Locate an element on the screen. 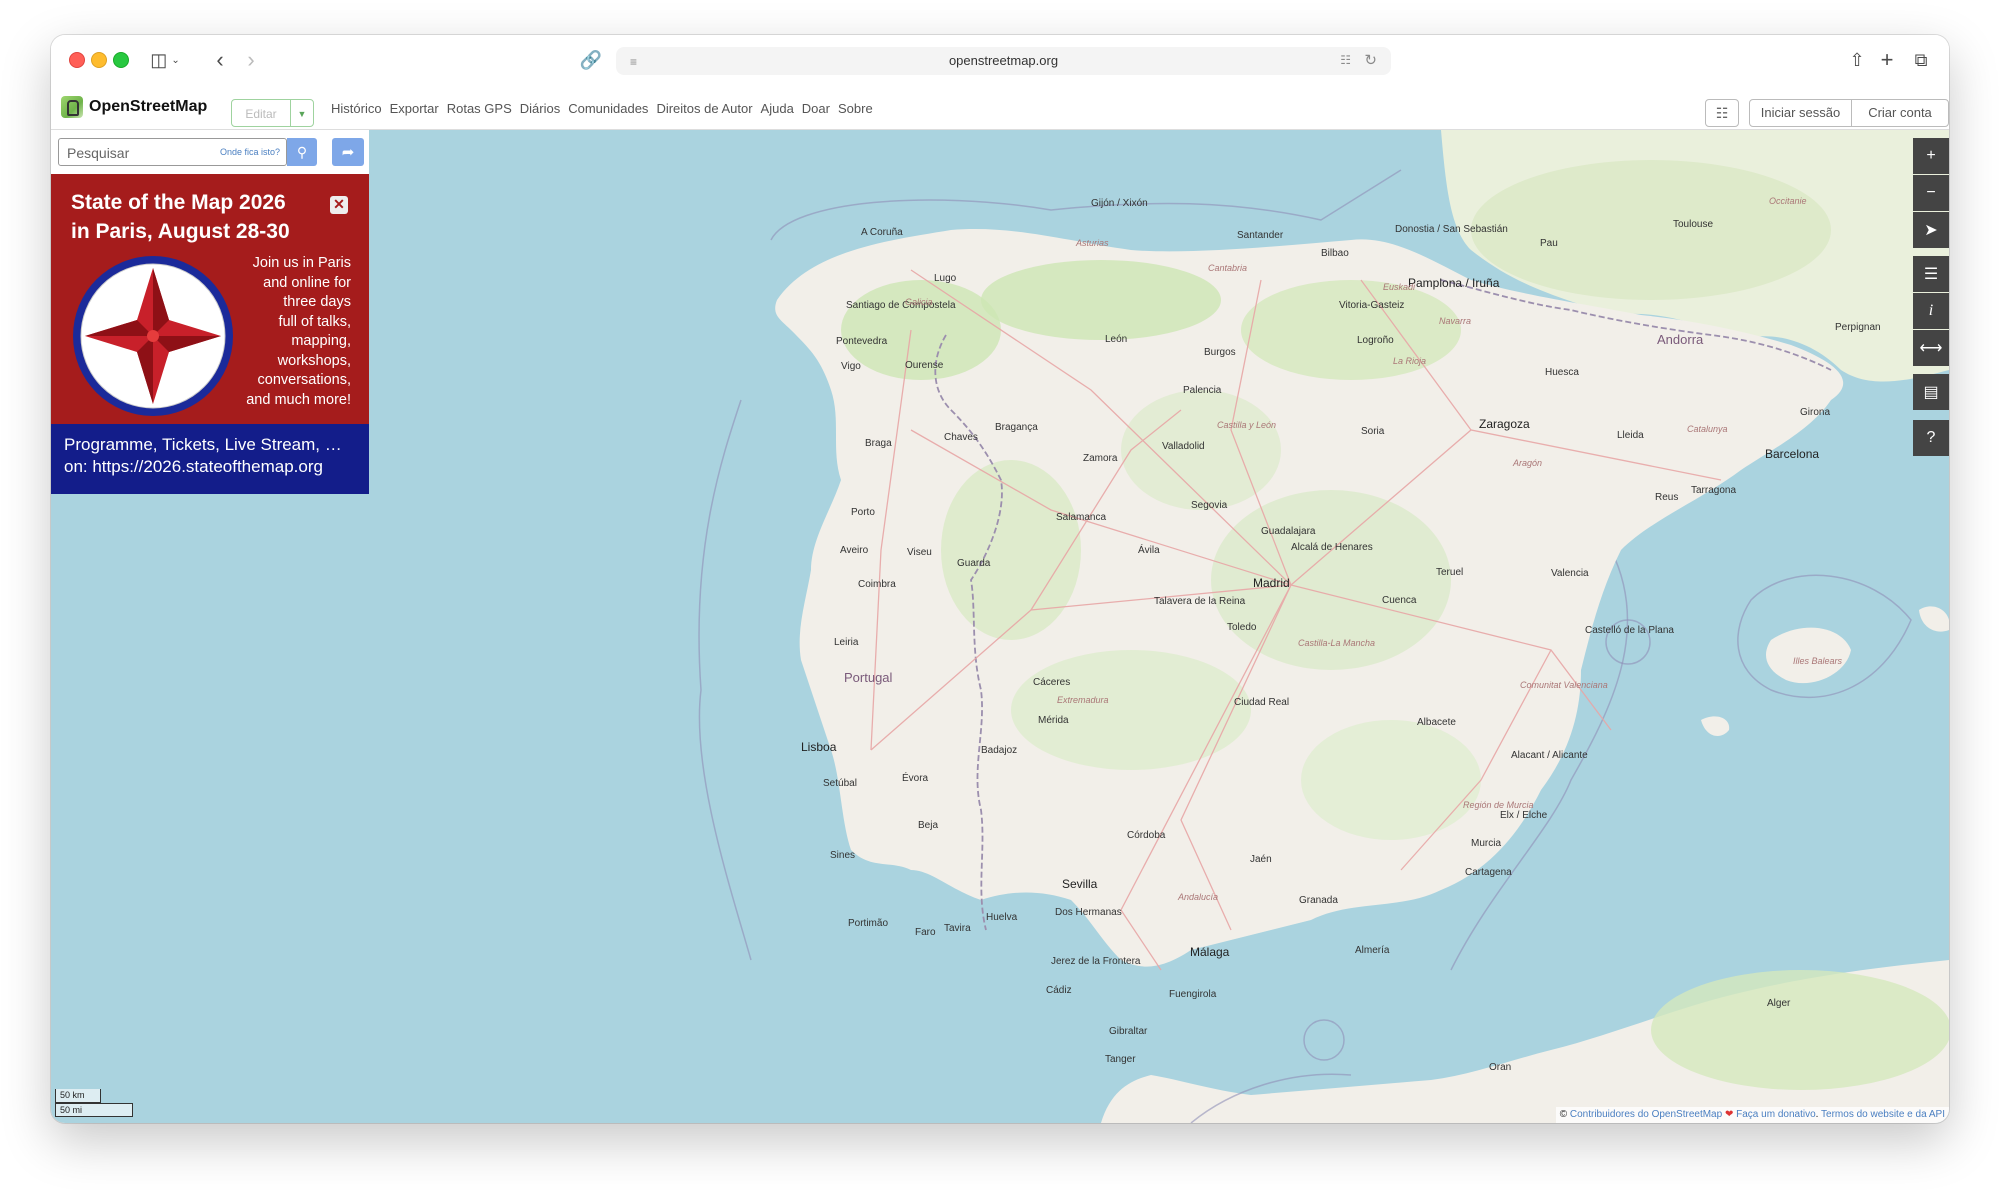 Image resolution: width=2000 pixels, height=1190 pixels. nav-history: Histórico is located at coordinates (356, 108).